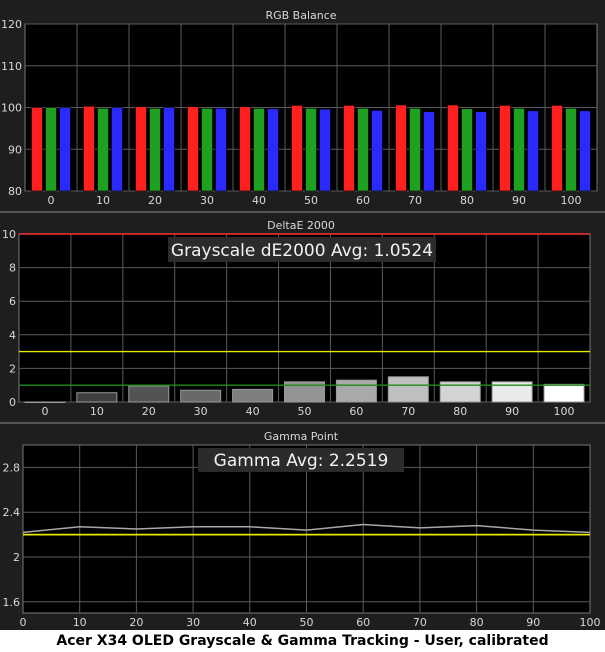  Describe the element at coordinates (15, 191) in the screenshot. I see `y-tick-label: 80` at that location.